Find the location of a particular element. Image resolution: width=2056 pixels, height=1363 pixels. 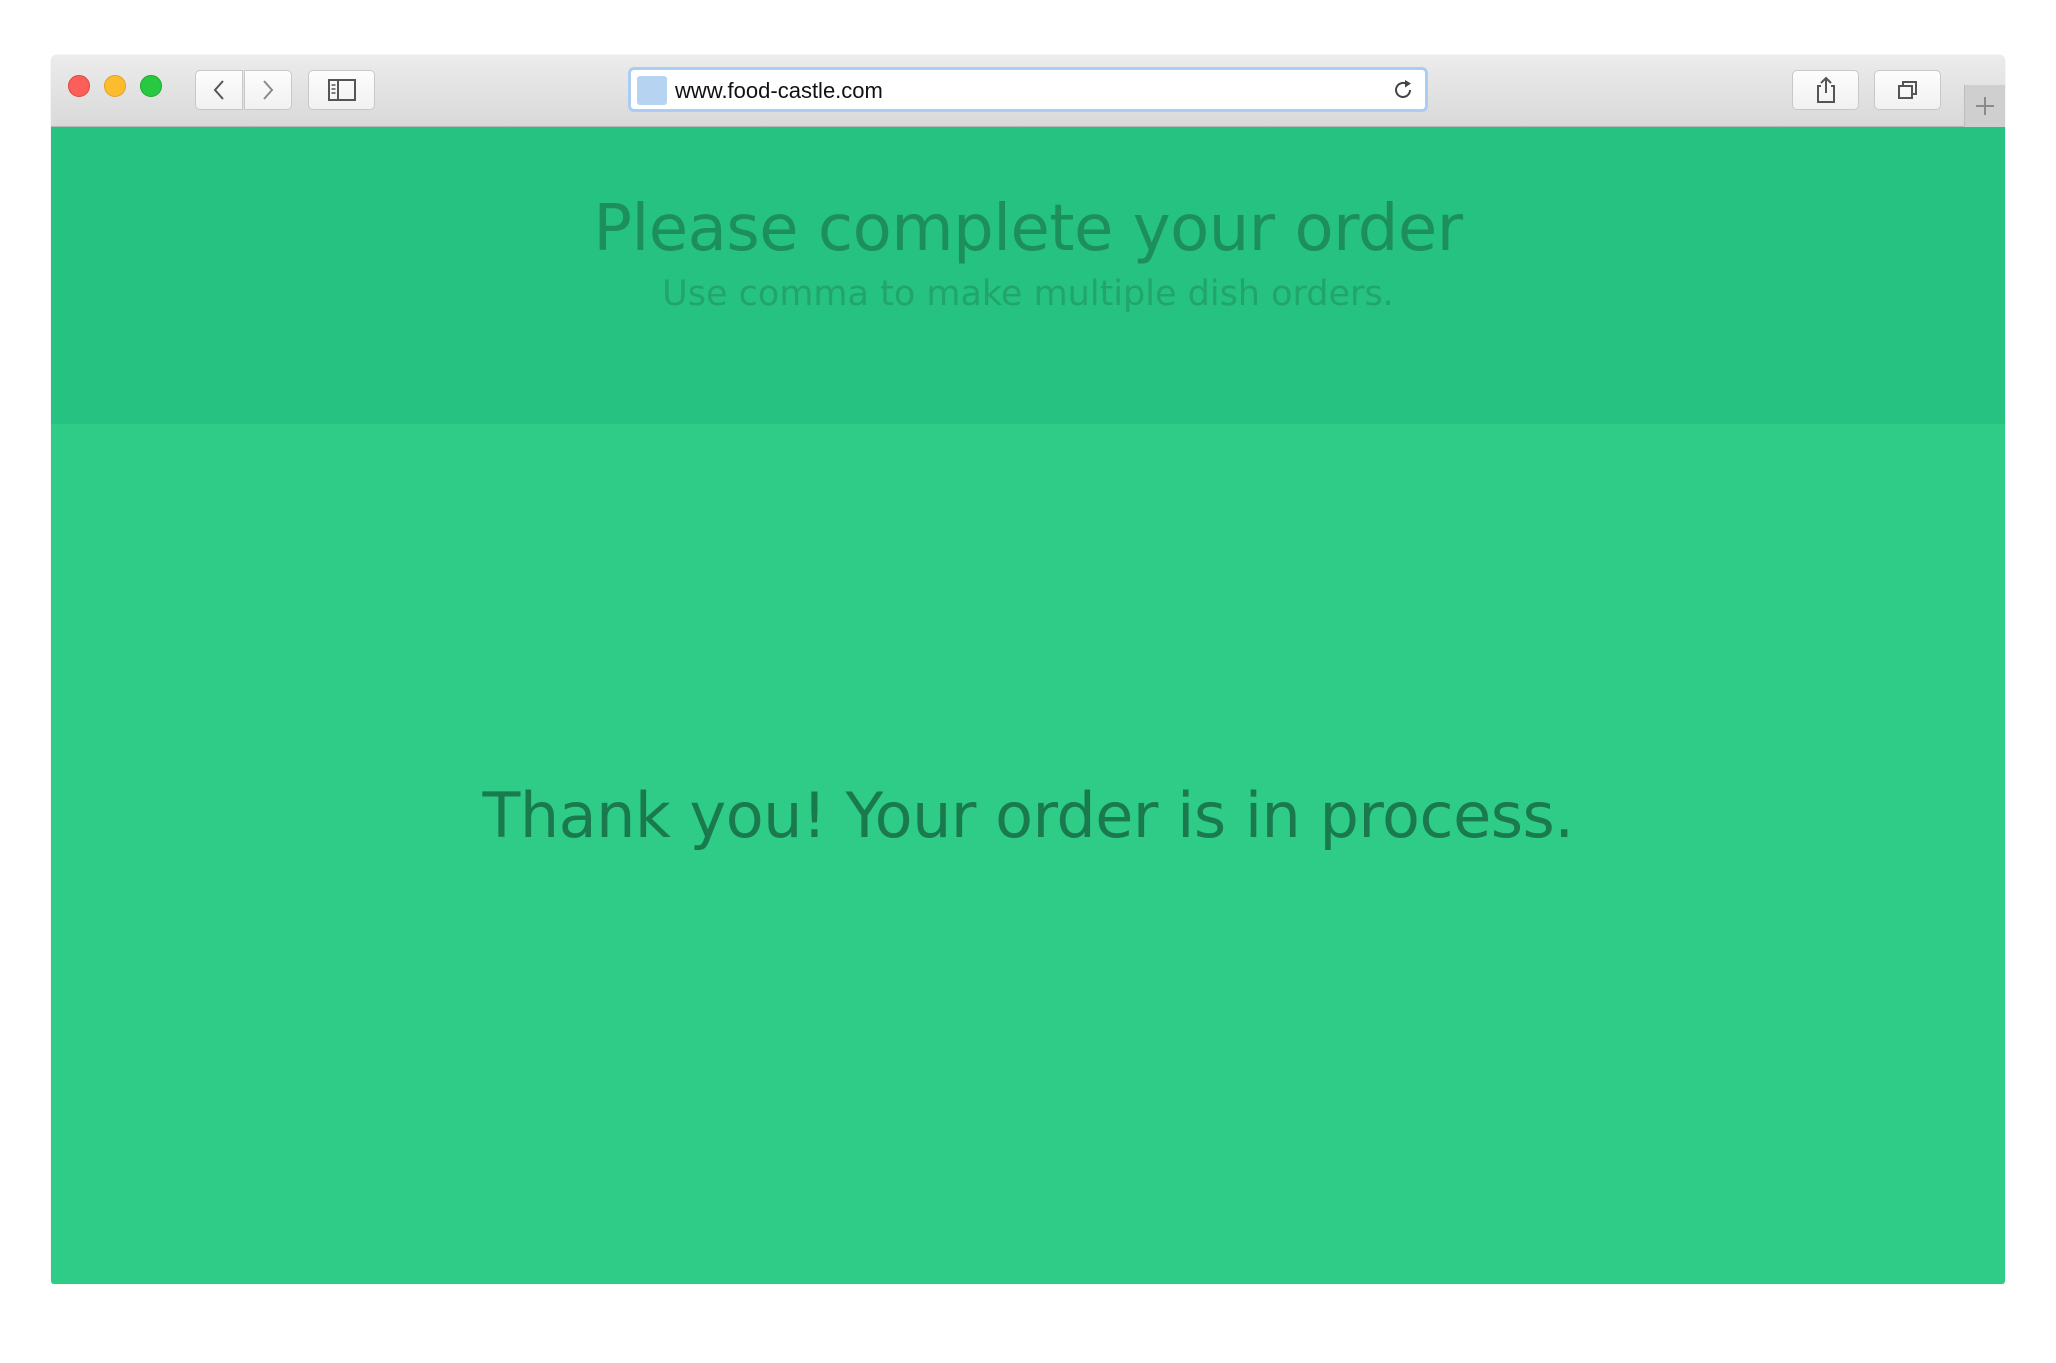

share-button is located at coordinates (1825, 90).